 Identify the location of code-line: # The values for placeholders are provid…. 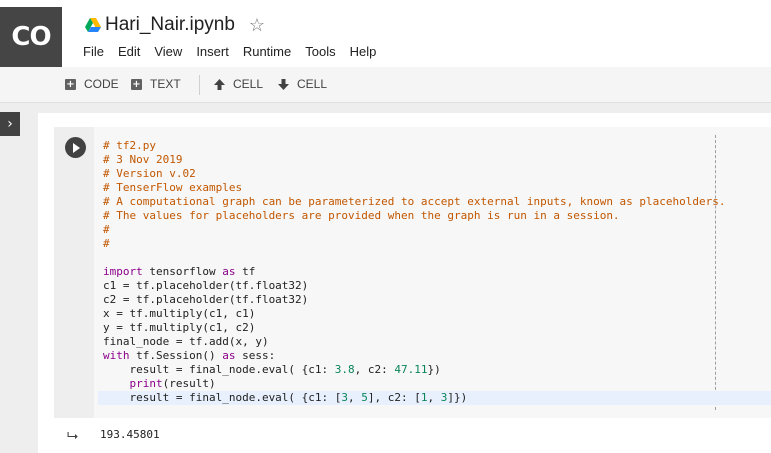
(361, 215).